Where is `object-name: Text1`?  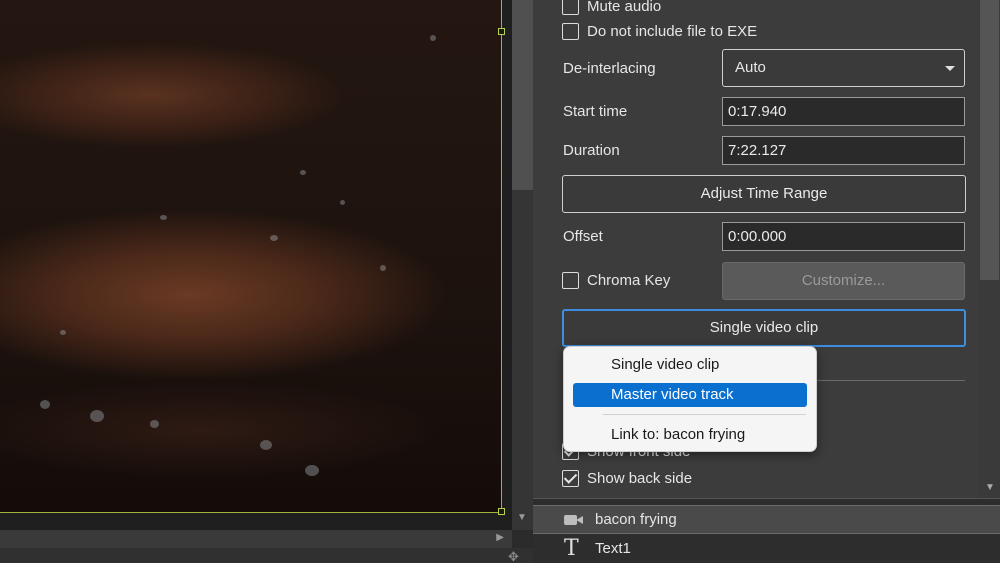 object-name: Text1 is located at coordinates (613, 548).